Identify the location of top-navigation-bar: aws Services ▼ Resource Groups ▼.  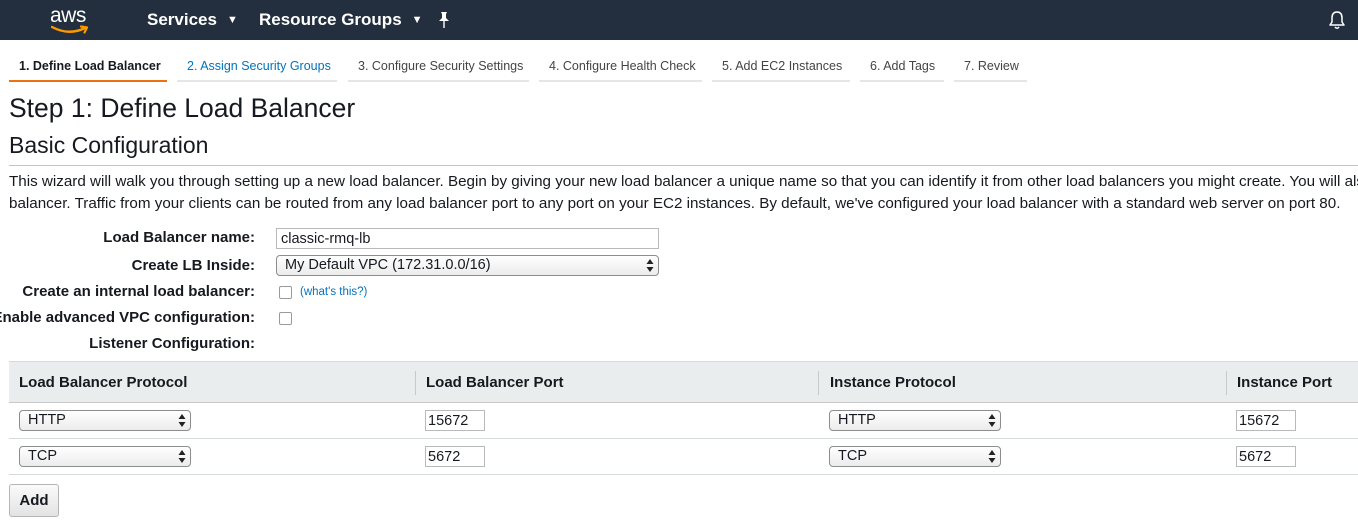
(679, 20).